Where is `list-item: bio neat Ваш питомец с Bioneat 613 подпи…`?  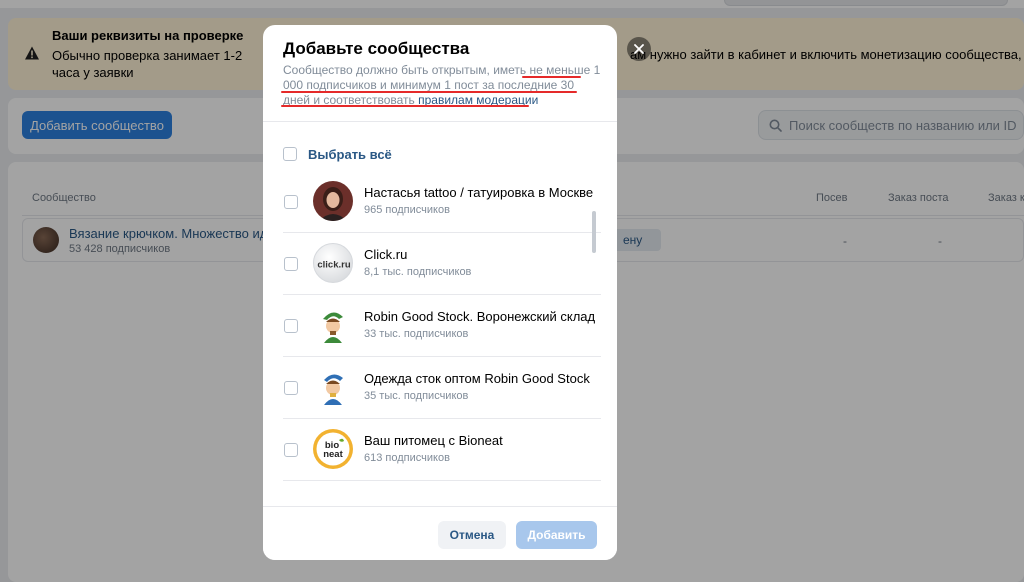
list-item: bio neat Ваш питомец с Bioneat 613 подпи… is located at coordinates (440, 450).